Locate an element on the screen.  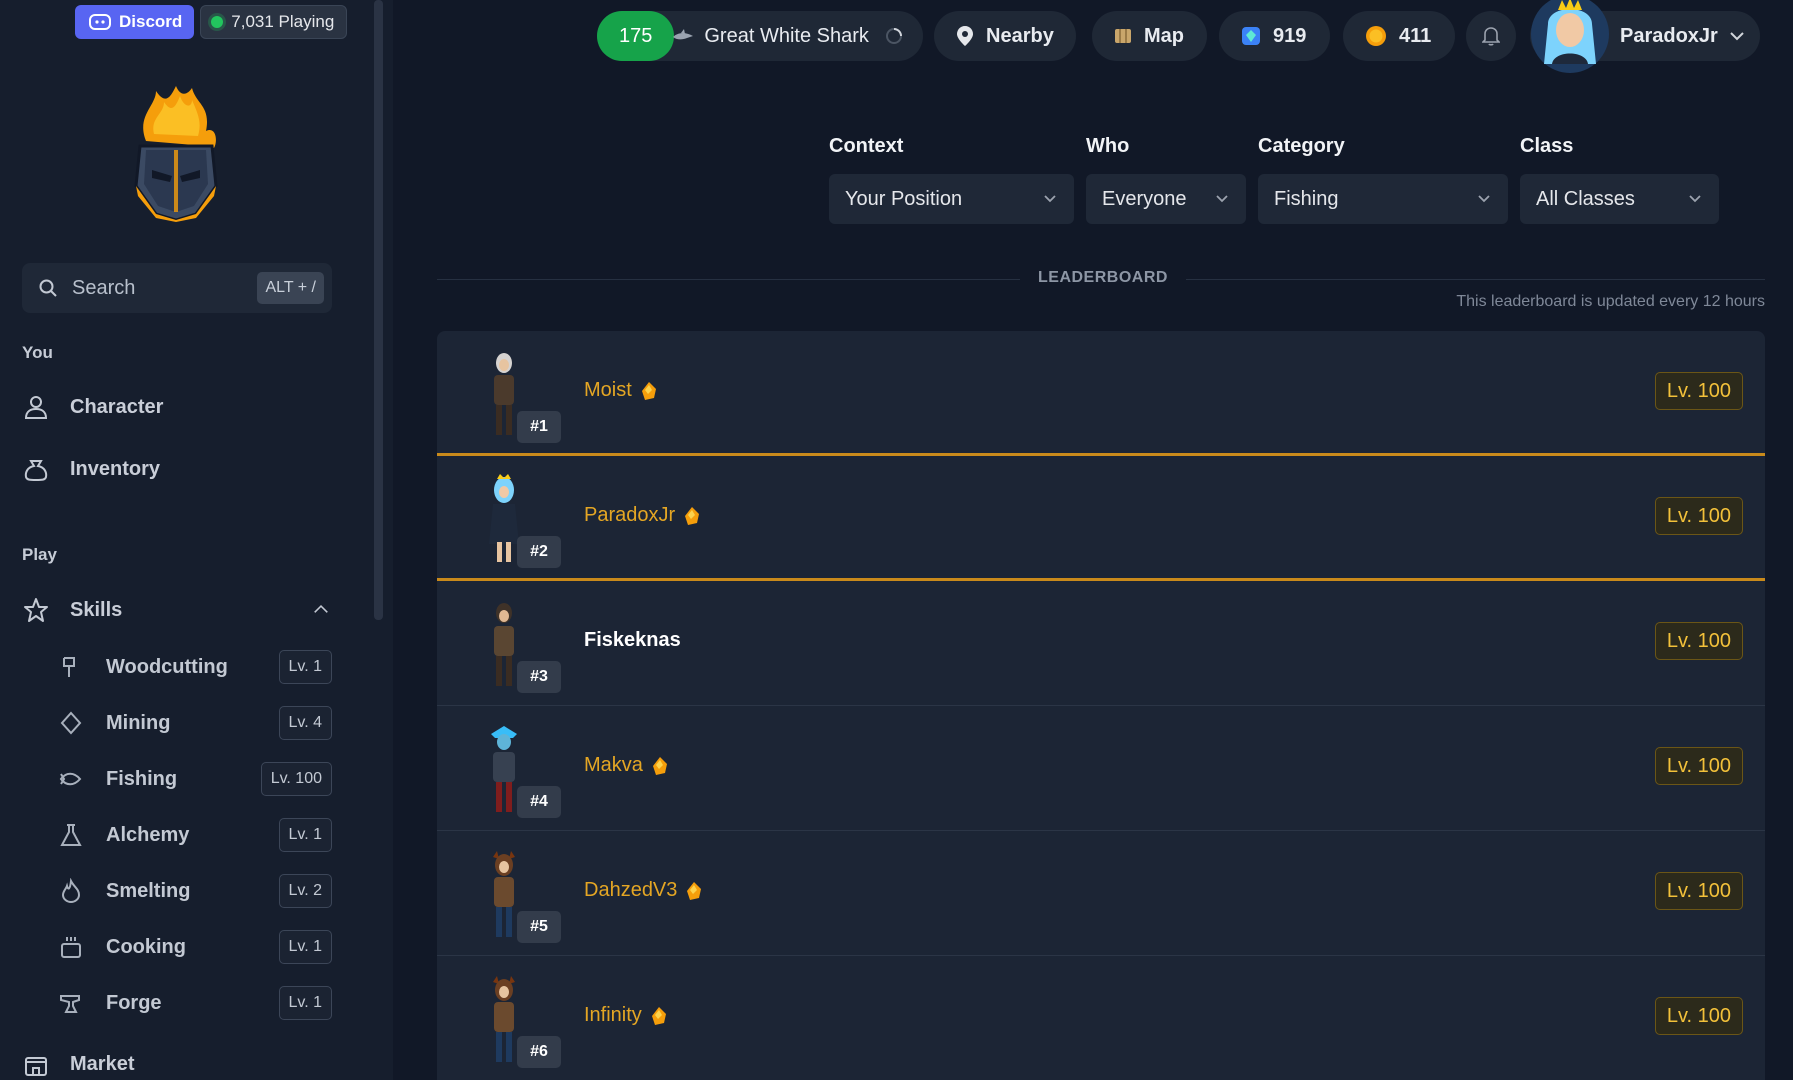
context-select: Your Position is located at coordinates (951, 199).